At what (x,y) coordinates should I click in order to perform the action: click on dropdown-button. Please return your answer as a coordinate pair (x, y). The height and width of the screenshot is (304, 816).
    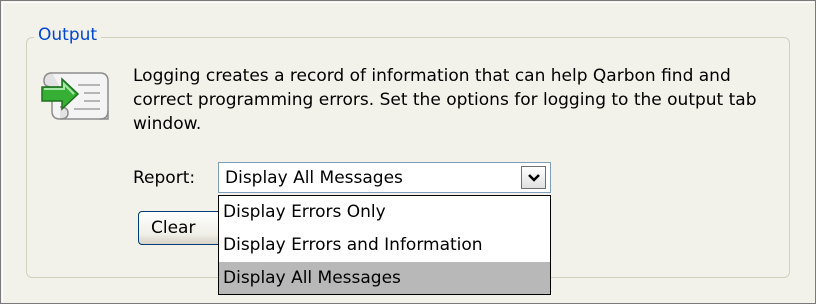
    Looking at the image, I should click on (533, 177).